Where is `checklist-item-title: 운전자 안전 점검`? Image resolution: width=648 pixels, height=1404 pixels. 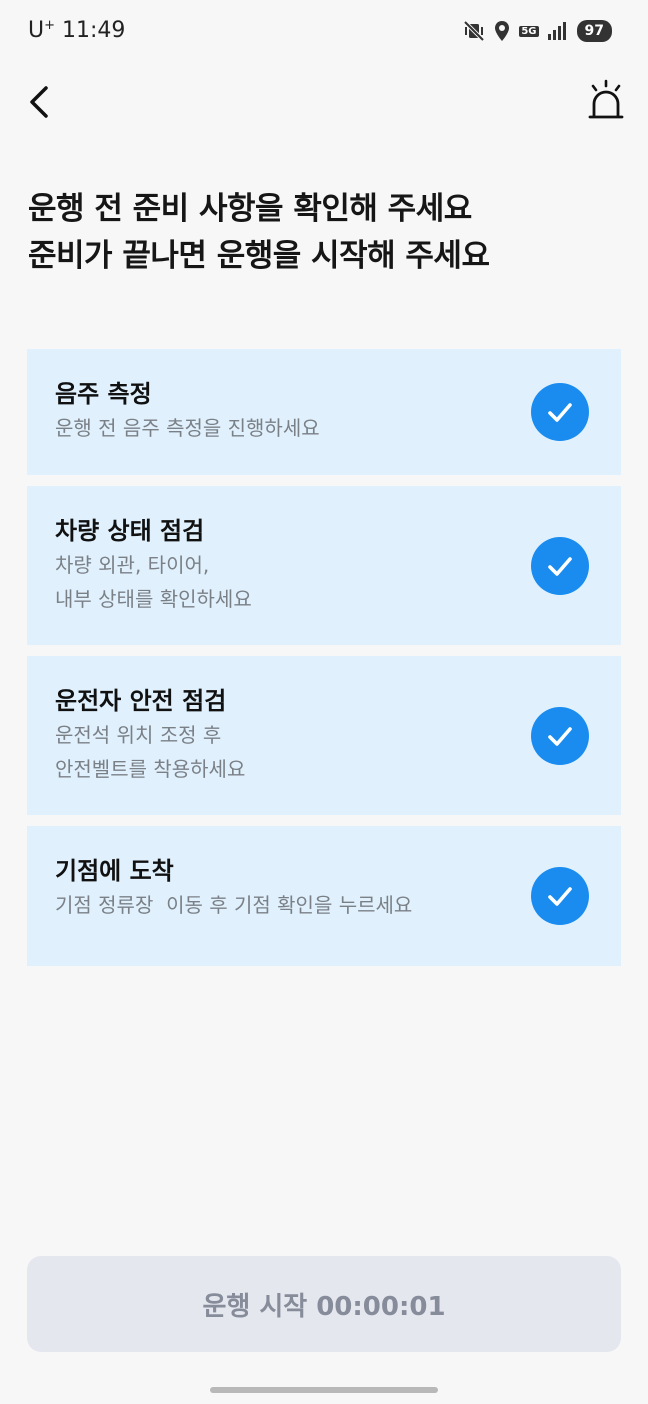 checklist-item-title: 운전자 안전 점검 is located at coordinates (141, 701).